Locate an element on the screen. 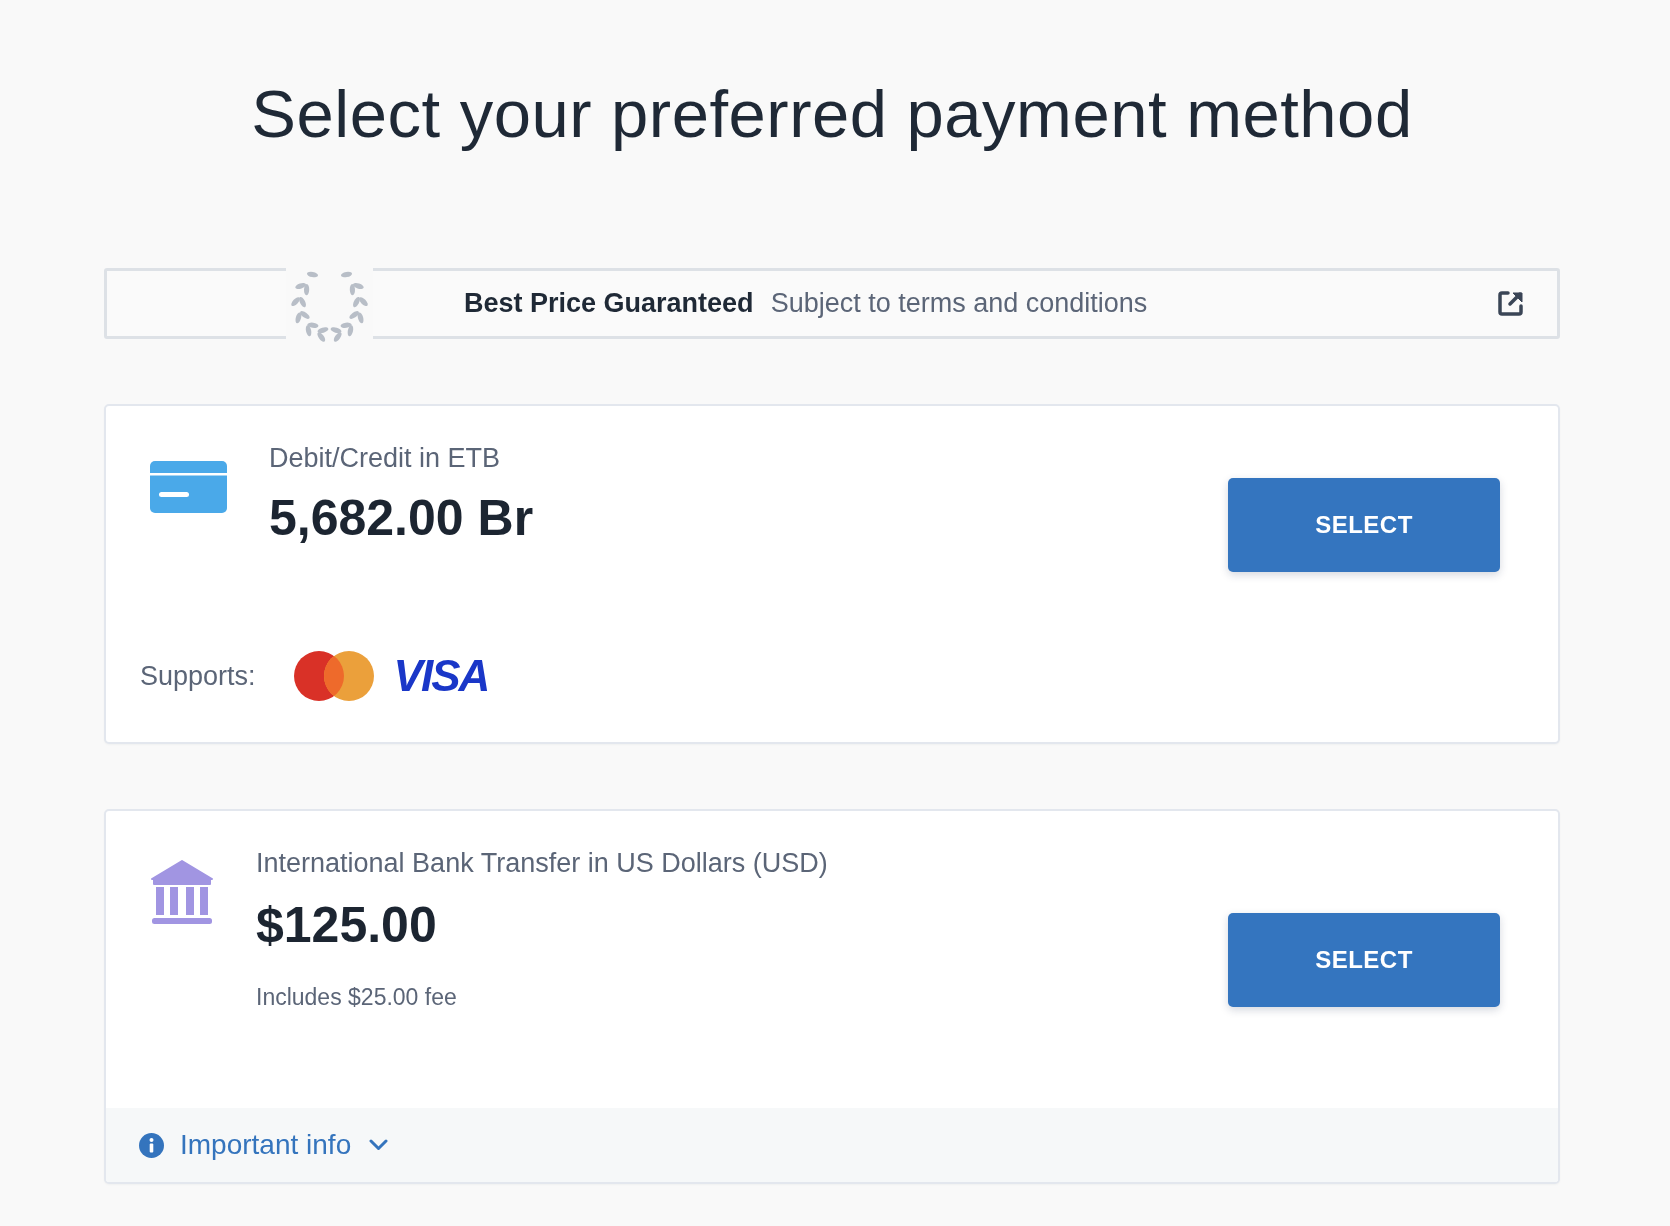  price-amount: 5,682.00 Br is located at coordinates (401, 518).